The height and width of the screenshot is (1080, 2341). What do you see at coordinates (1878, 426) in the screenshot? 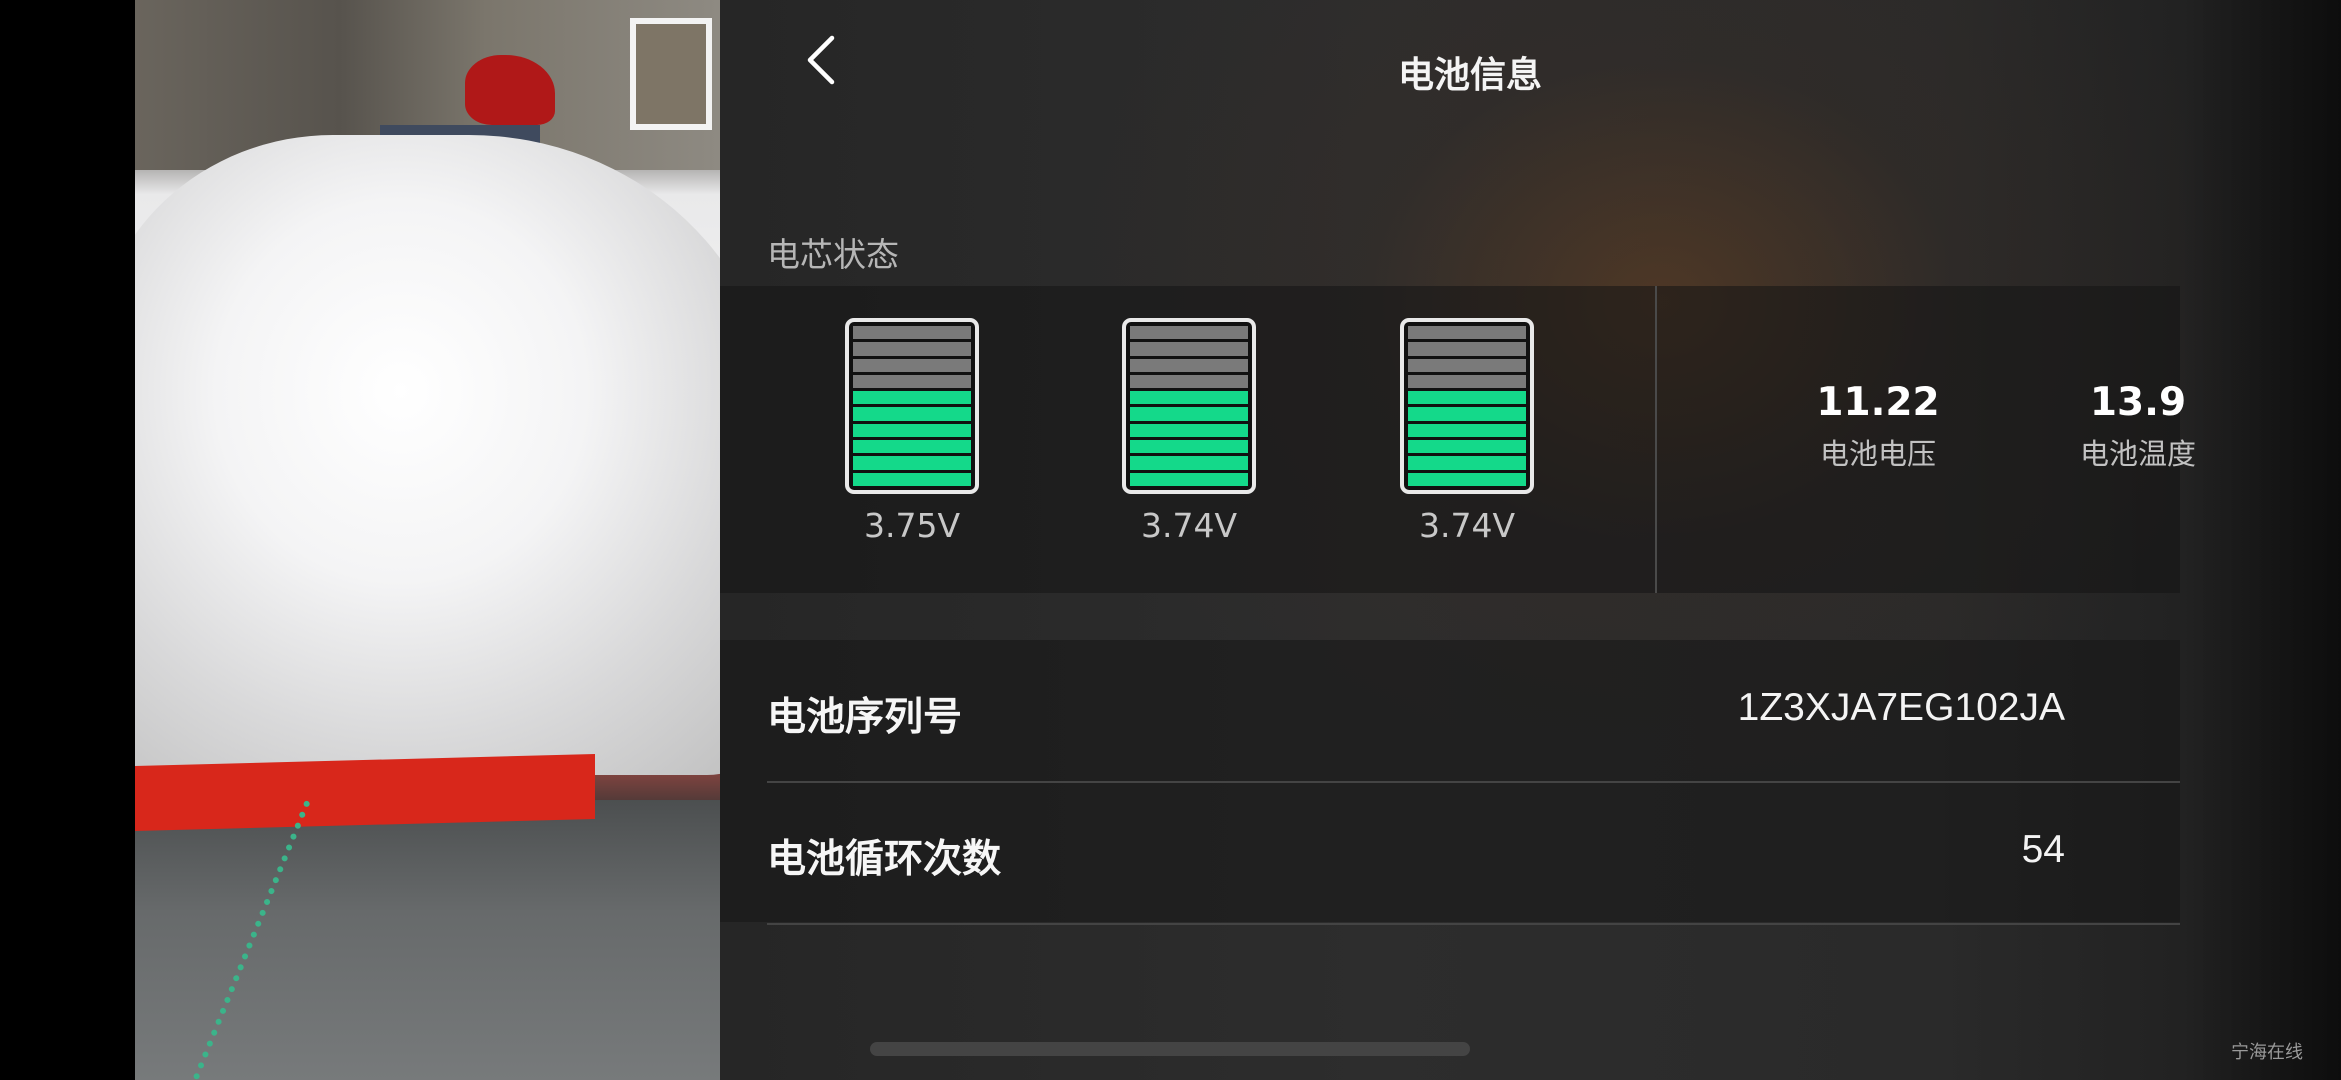
I see `battery-voltage-stat: 11.22 电池电压` at bounding box center [1878, 426].